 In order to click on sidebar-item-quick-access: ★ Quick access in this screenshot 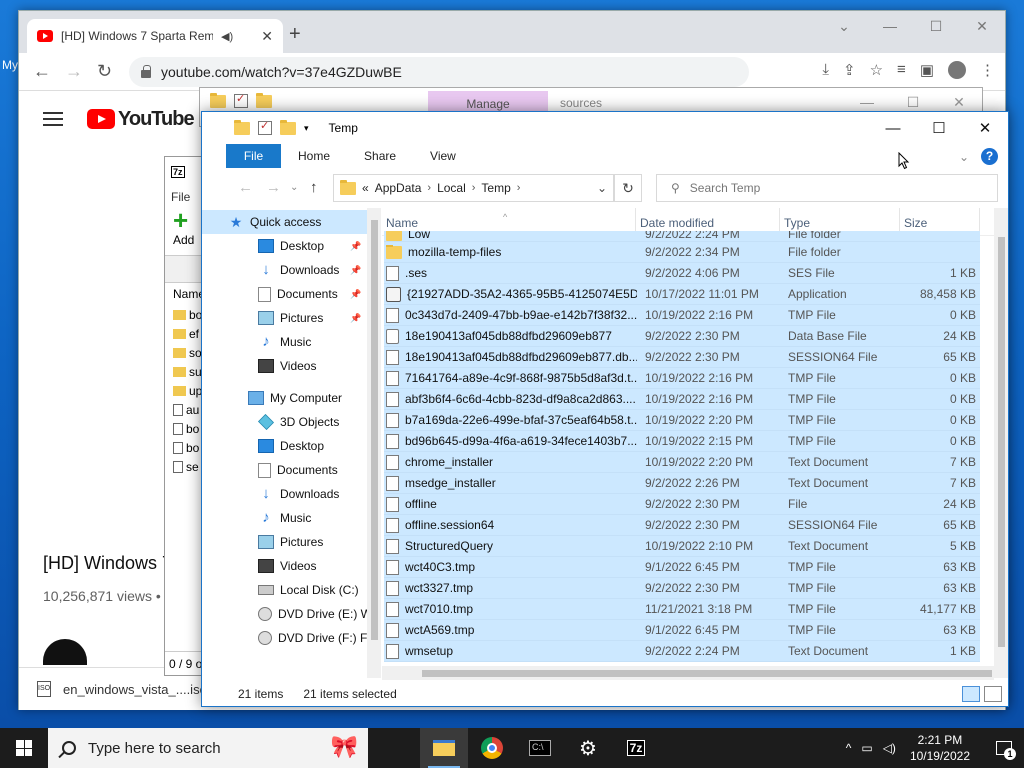, I will do `click(284, 222)`.